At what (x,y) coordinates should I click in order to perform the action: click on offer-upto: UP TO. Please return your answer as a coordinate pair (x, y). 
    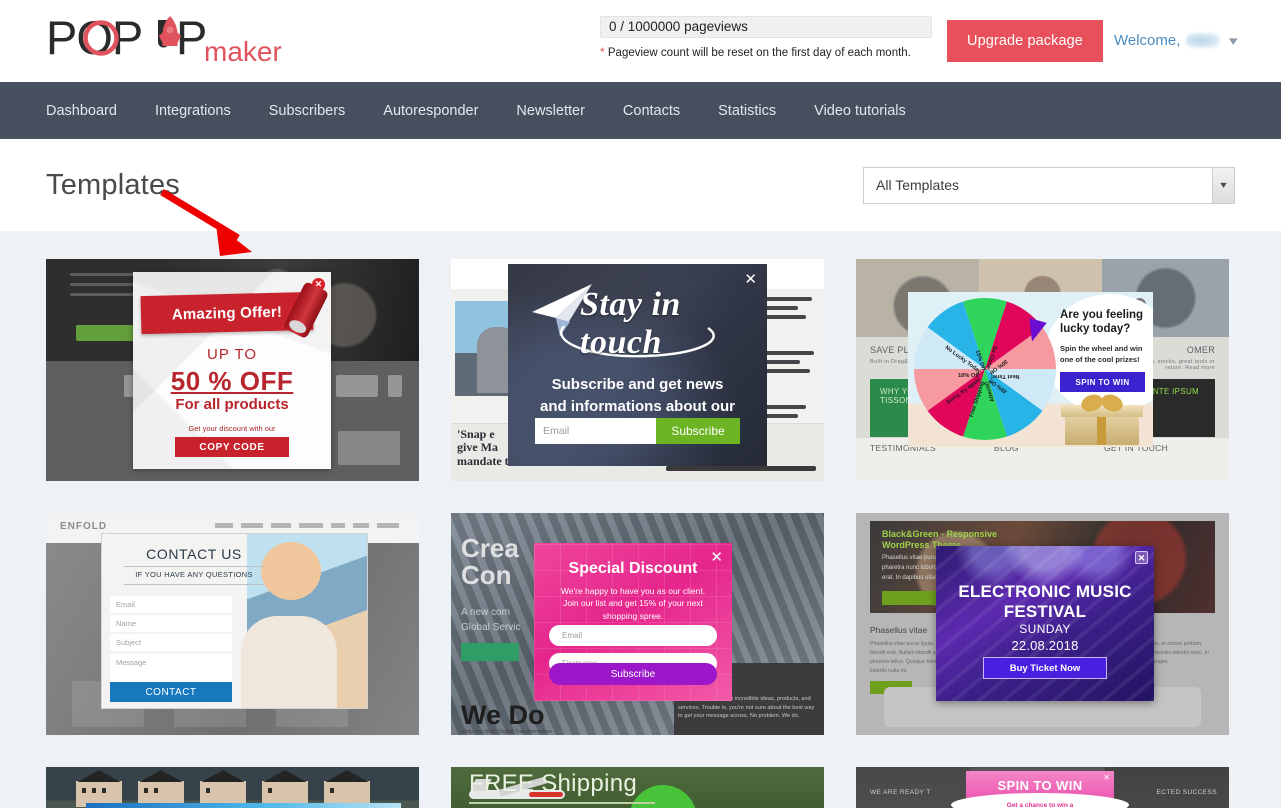
    Looking at the image, I should click on (232, 354).